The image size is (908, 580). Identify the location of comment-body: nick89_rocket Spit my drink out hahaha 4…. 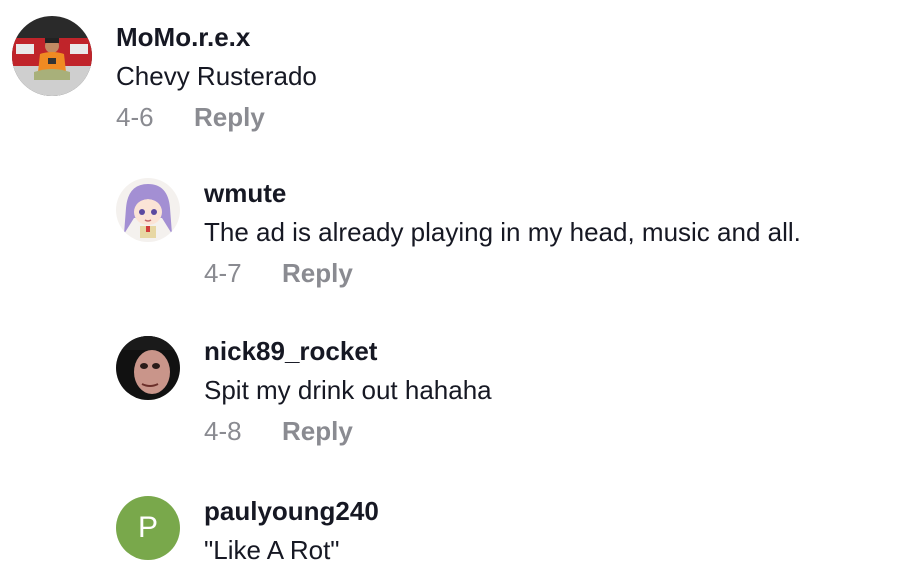
(348, 391).